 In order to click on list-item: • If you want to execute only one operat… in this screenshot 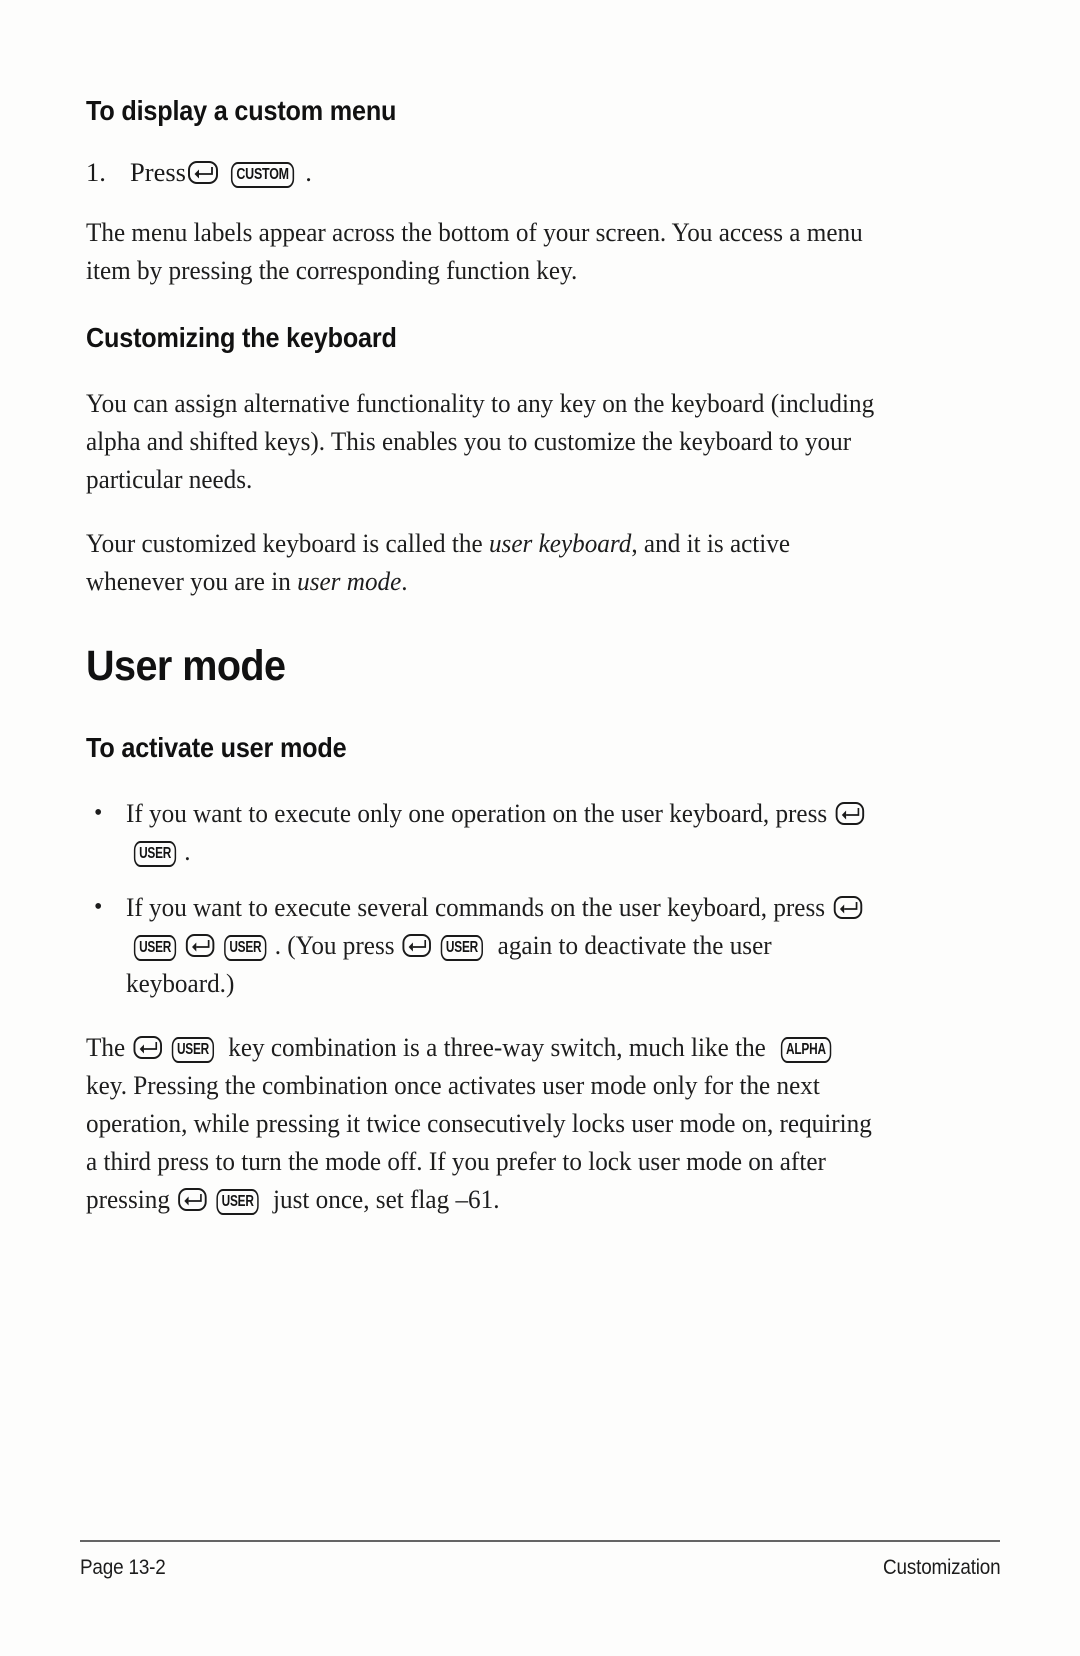, I will do `click(502, 832)`.